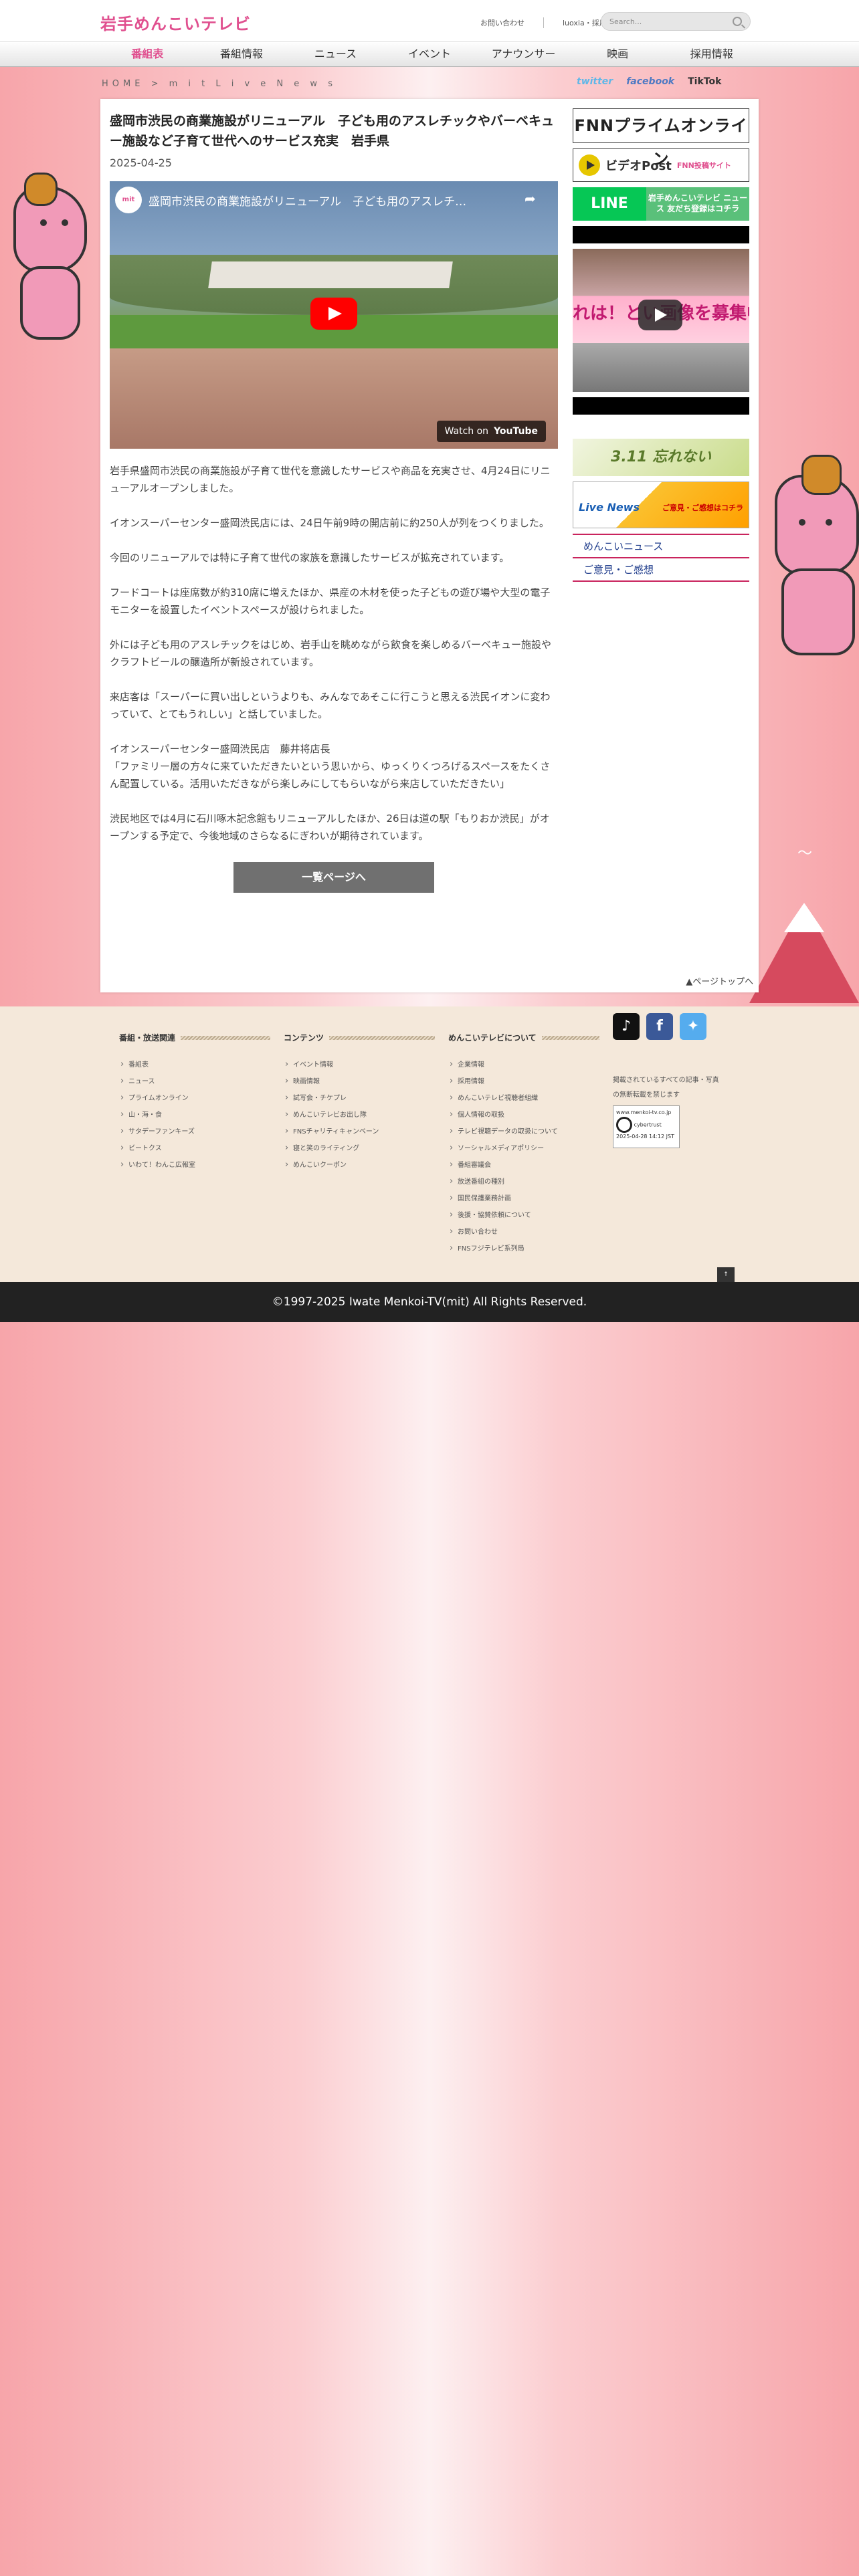 This screenshot has width=859, height=2576. What do you see at coordinates (194, 1131) in the screenshot?
I see `footer-link: サタデーファンキーズ` at bounding box center [194, 1131].